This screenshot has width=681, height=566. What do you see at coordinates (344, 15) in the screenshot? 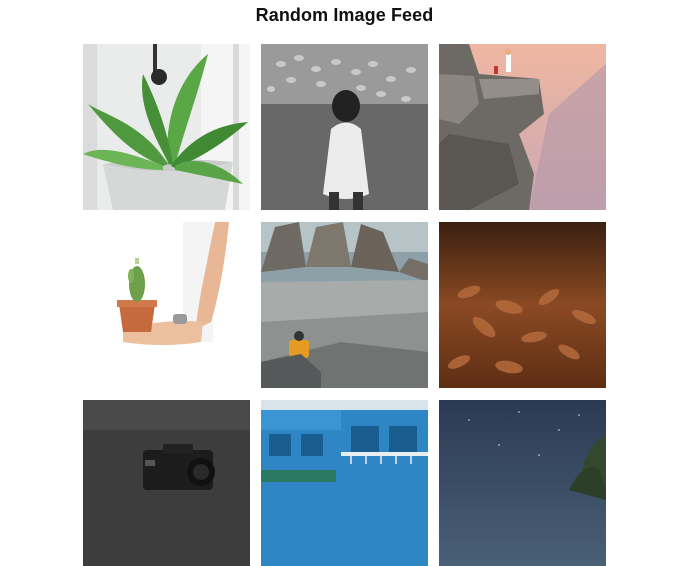
I see `page-title: Random Image Feed` at bounding box center [344, 15].